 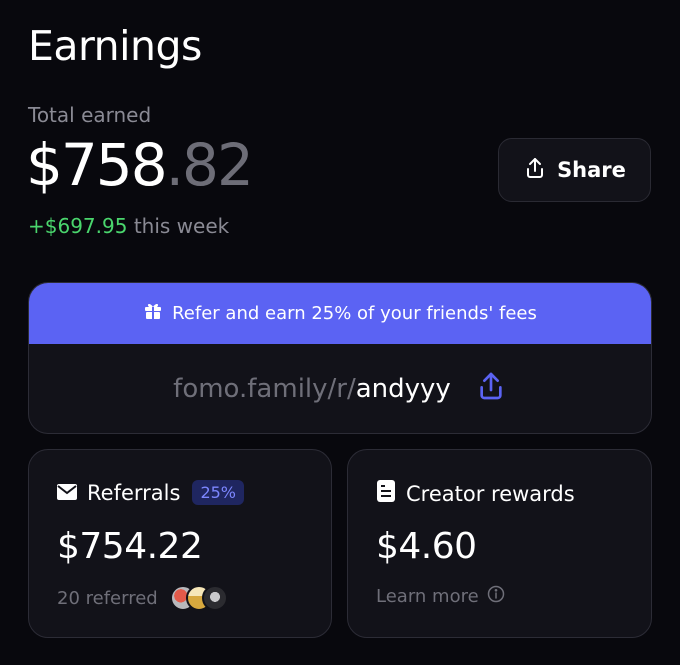 What do you see at coordinates (130, 546) in the screenshot?
I see `referrals-amount: $754.22` at bounding box center [130, 546].